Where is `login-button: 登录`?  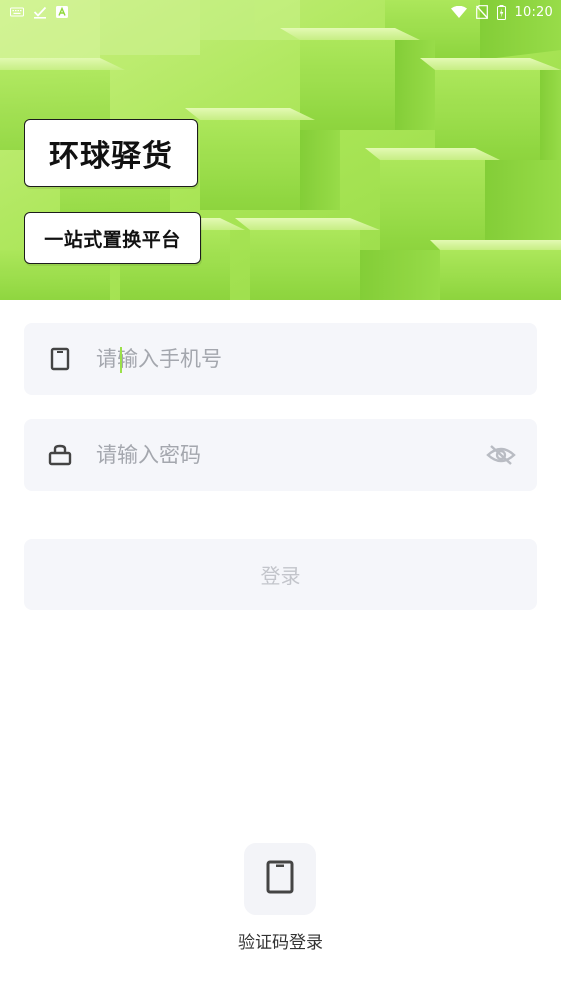 login-button: 登录 is located at coordinates (280, 574).